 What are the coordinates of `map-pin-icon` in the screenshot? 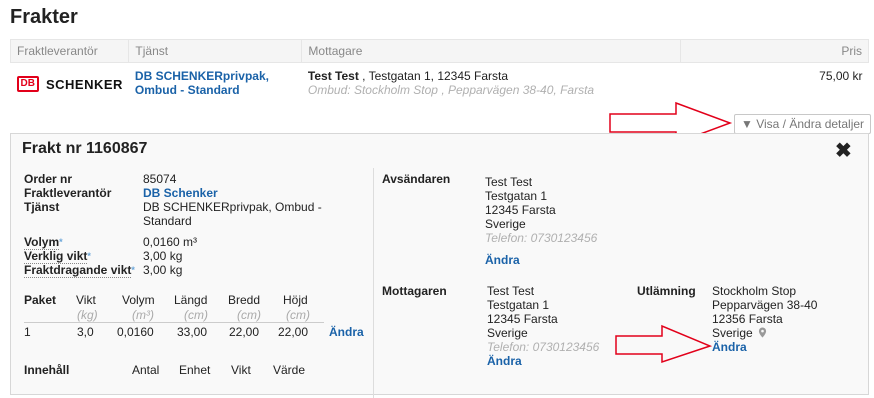 It's located at (762, 332).